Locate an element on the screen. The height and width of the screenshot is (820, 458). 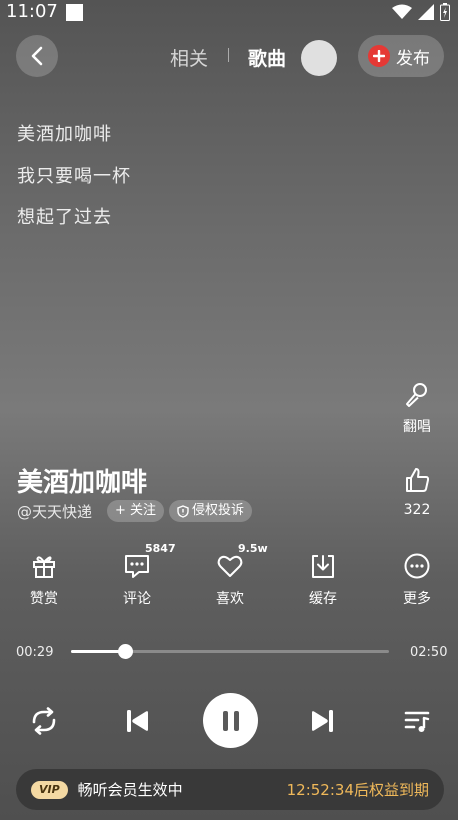
vip-expiry-text: 12:52:34后权益到期 is located at coordinates (357, 790).